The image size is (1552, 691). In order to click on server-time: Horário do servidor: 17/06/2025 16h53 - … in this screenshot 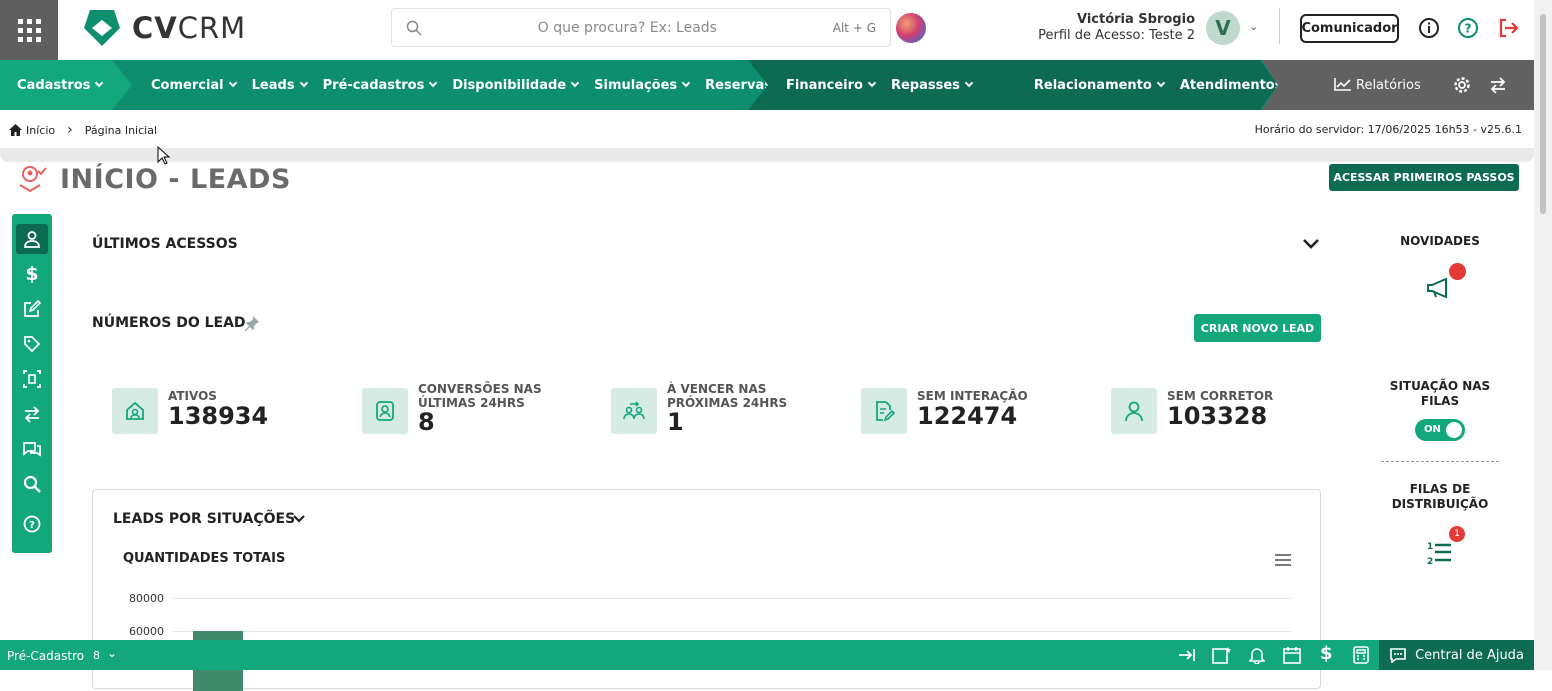, I will do `click(1388, 129)`.